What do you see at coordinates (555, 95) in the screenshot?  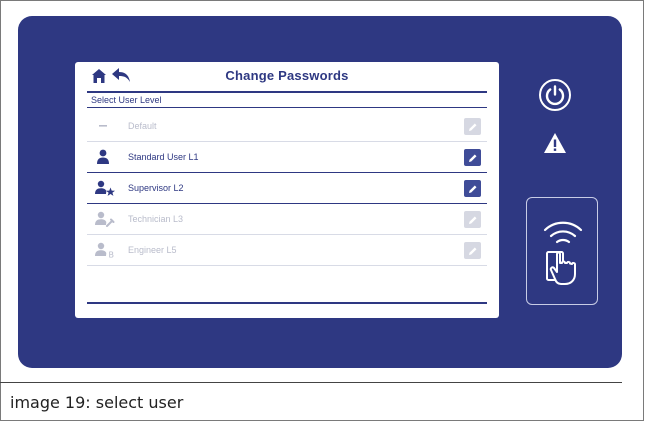 I see `power-icon` at bounding box center [555, 95].